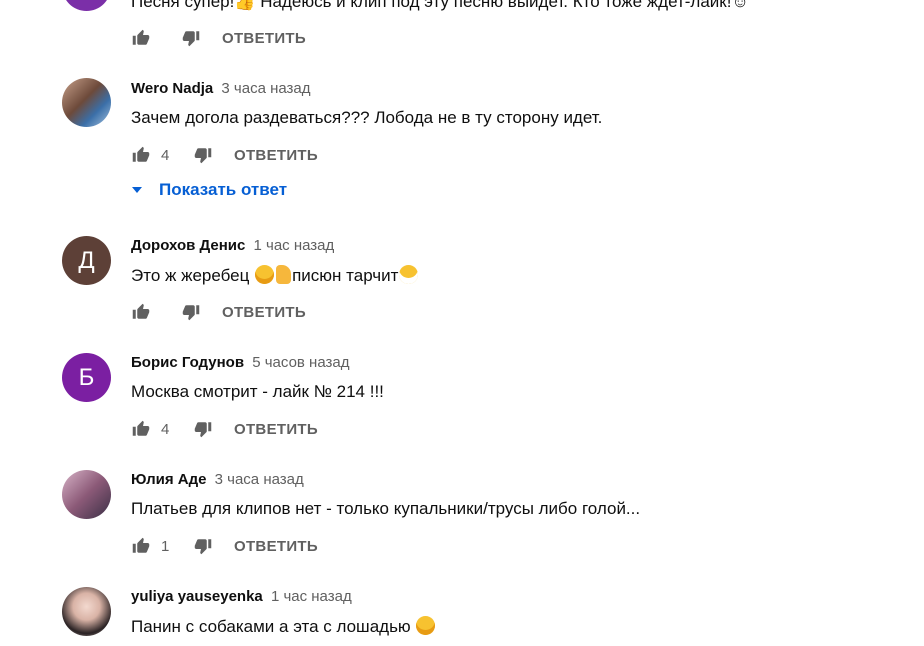  What do you see at coordinates (409, 274) in the screenshot?
I see `grinning-emoji-icon` at bounding box center [409, 274].